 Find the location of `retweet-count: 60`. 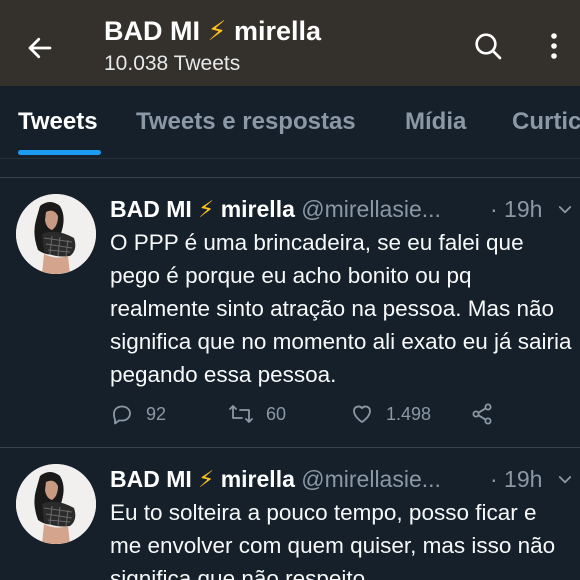

retweet-count: 60 is located at coordinates (276, 413).